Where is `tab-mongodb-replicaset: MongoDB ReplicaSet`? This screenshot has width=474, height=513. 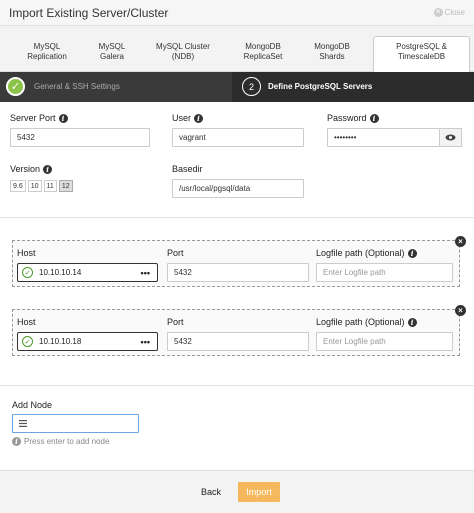
tab-mongodb-replicaset: MongoDB ReplicaSet is located at coordinates (263, 57).